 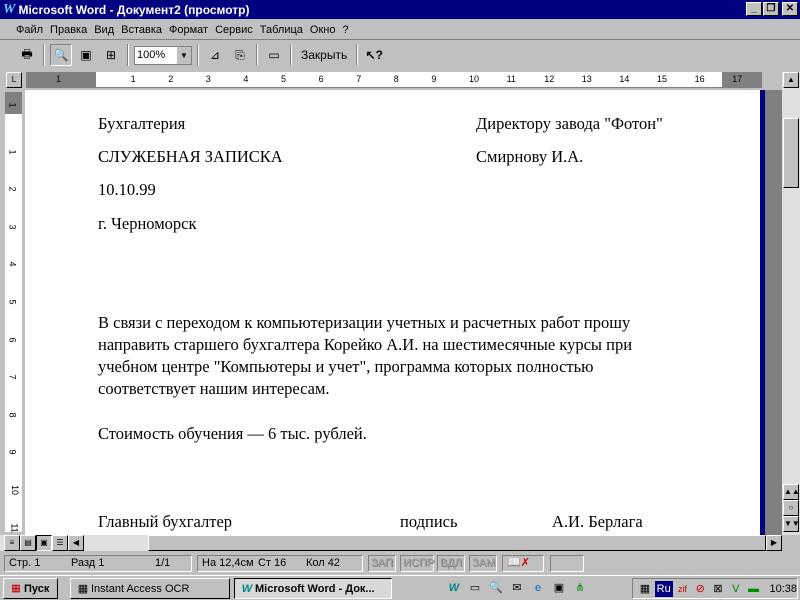 What do you see at coordinates (60, 543) in the screenshot?
I see `outline-view-icon: ☰` at bounding box center [60, 543].